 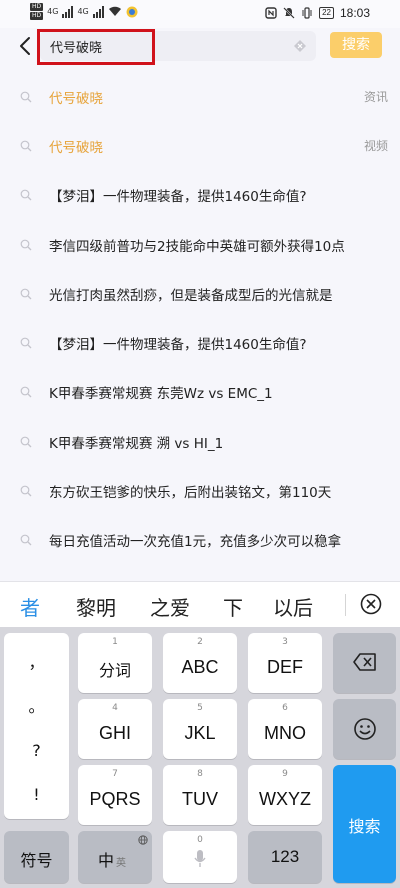 I want to click on key-3: 3 DEF, so click(x=285, y=663).